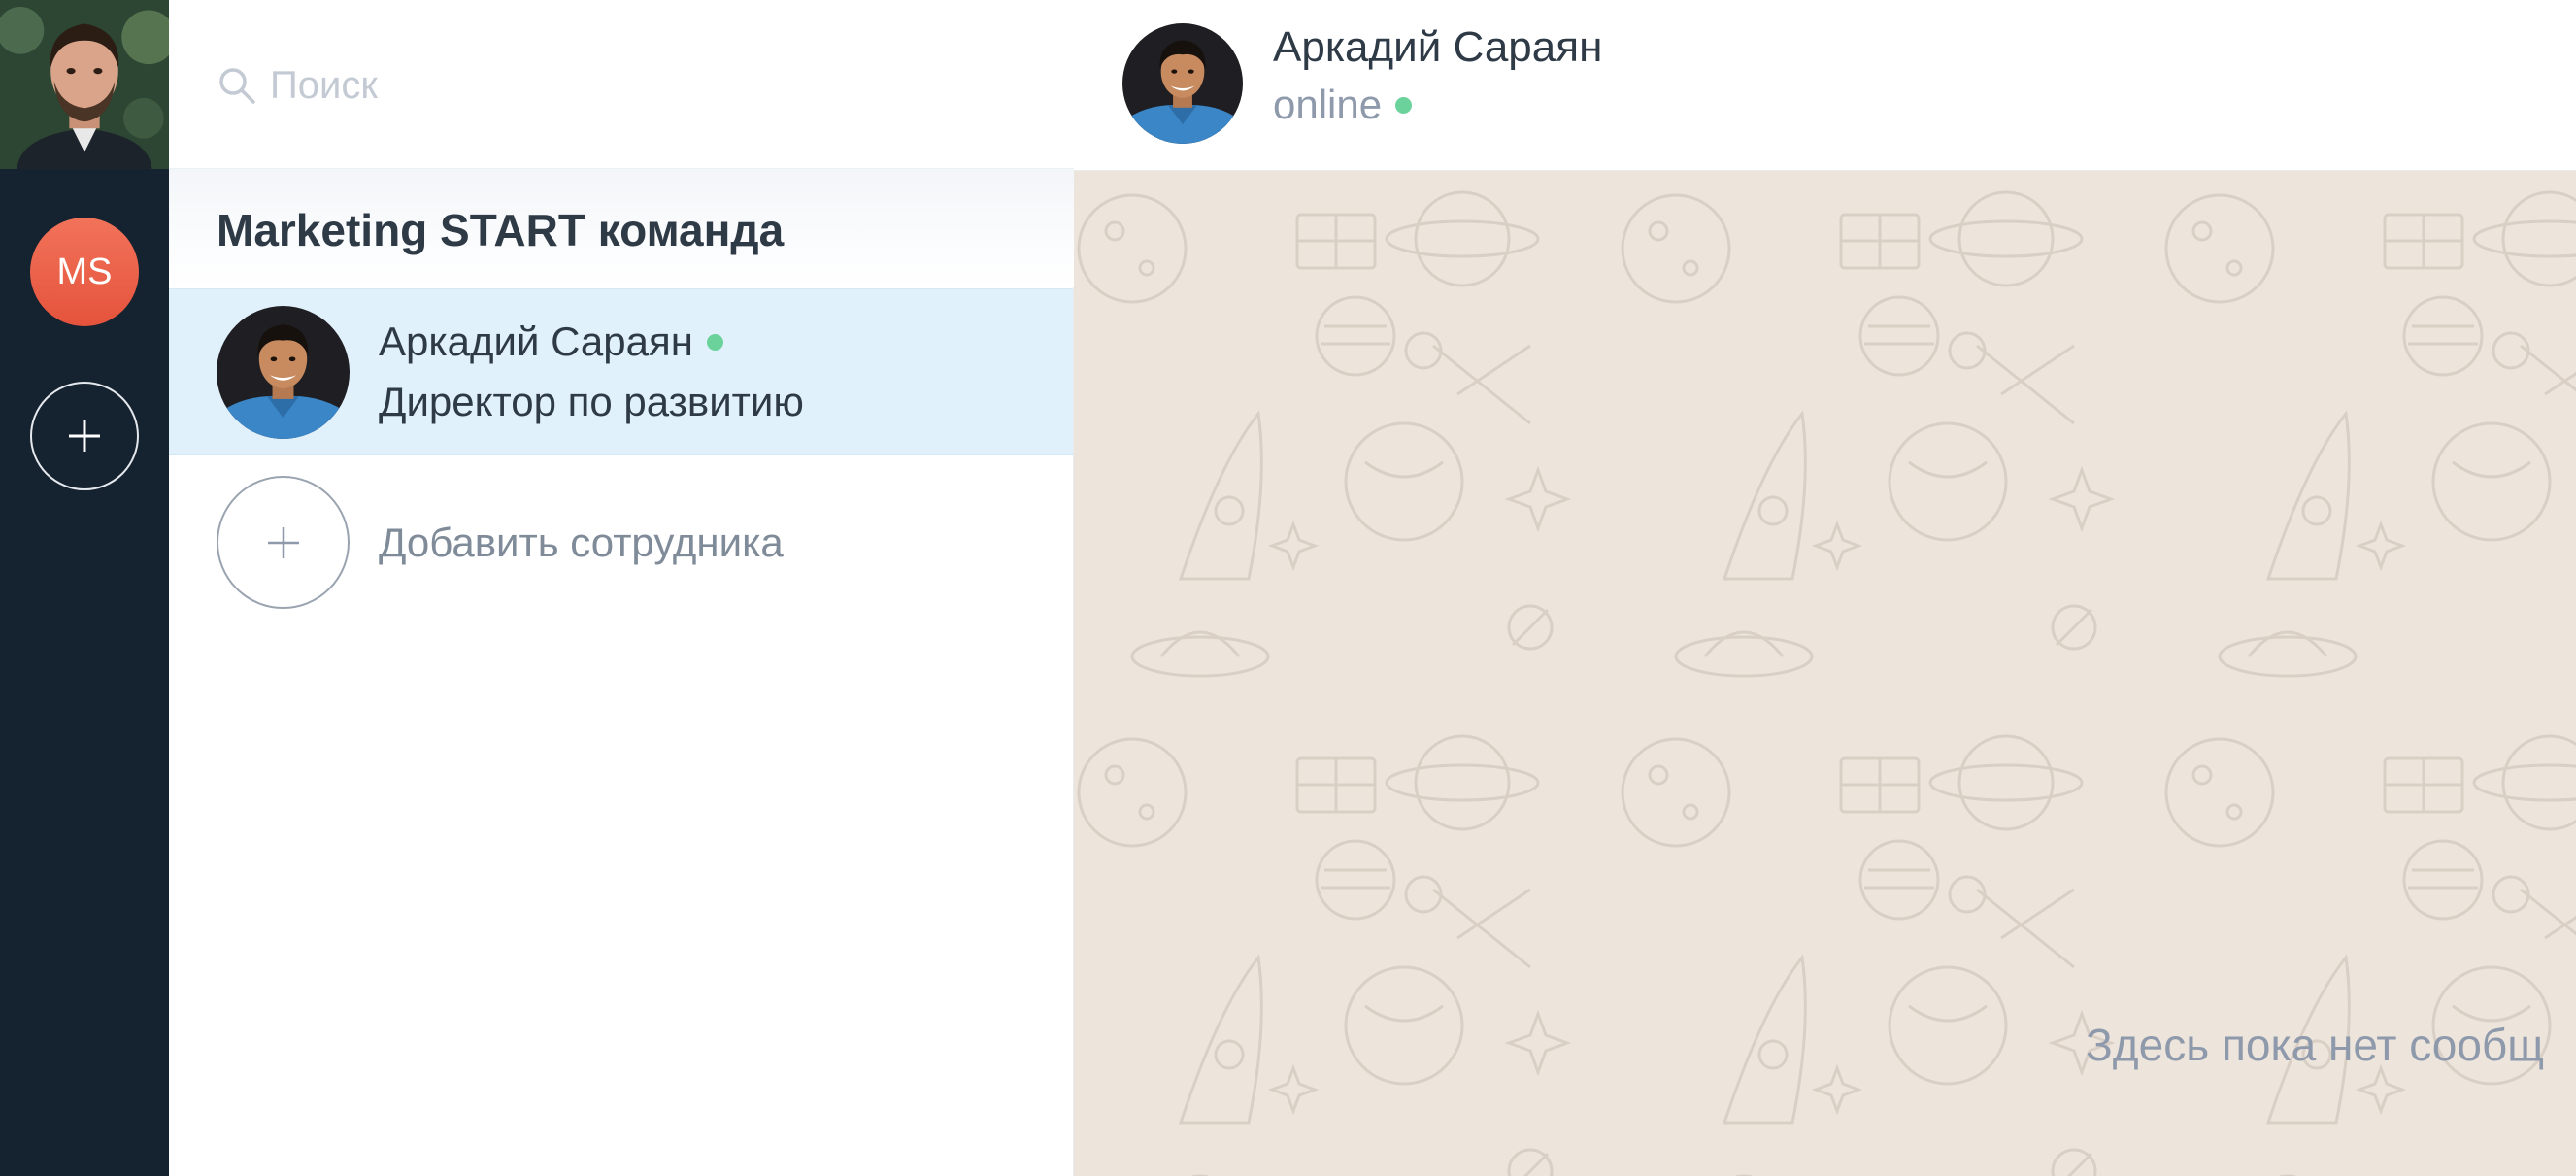 This screenshot has width=2576, height=1176. I want to click on workspace-initials: MS, so click(85, 271).